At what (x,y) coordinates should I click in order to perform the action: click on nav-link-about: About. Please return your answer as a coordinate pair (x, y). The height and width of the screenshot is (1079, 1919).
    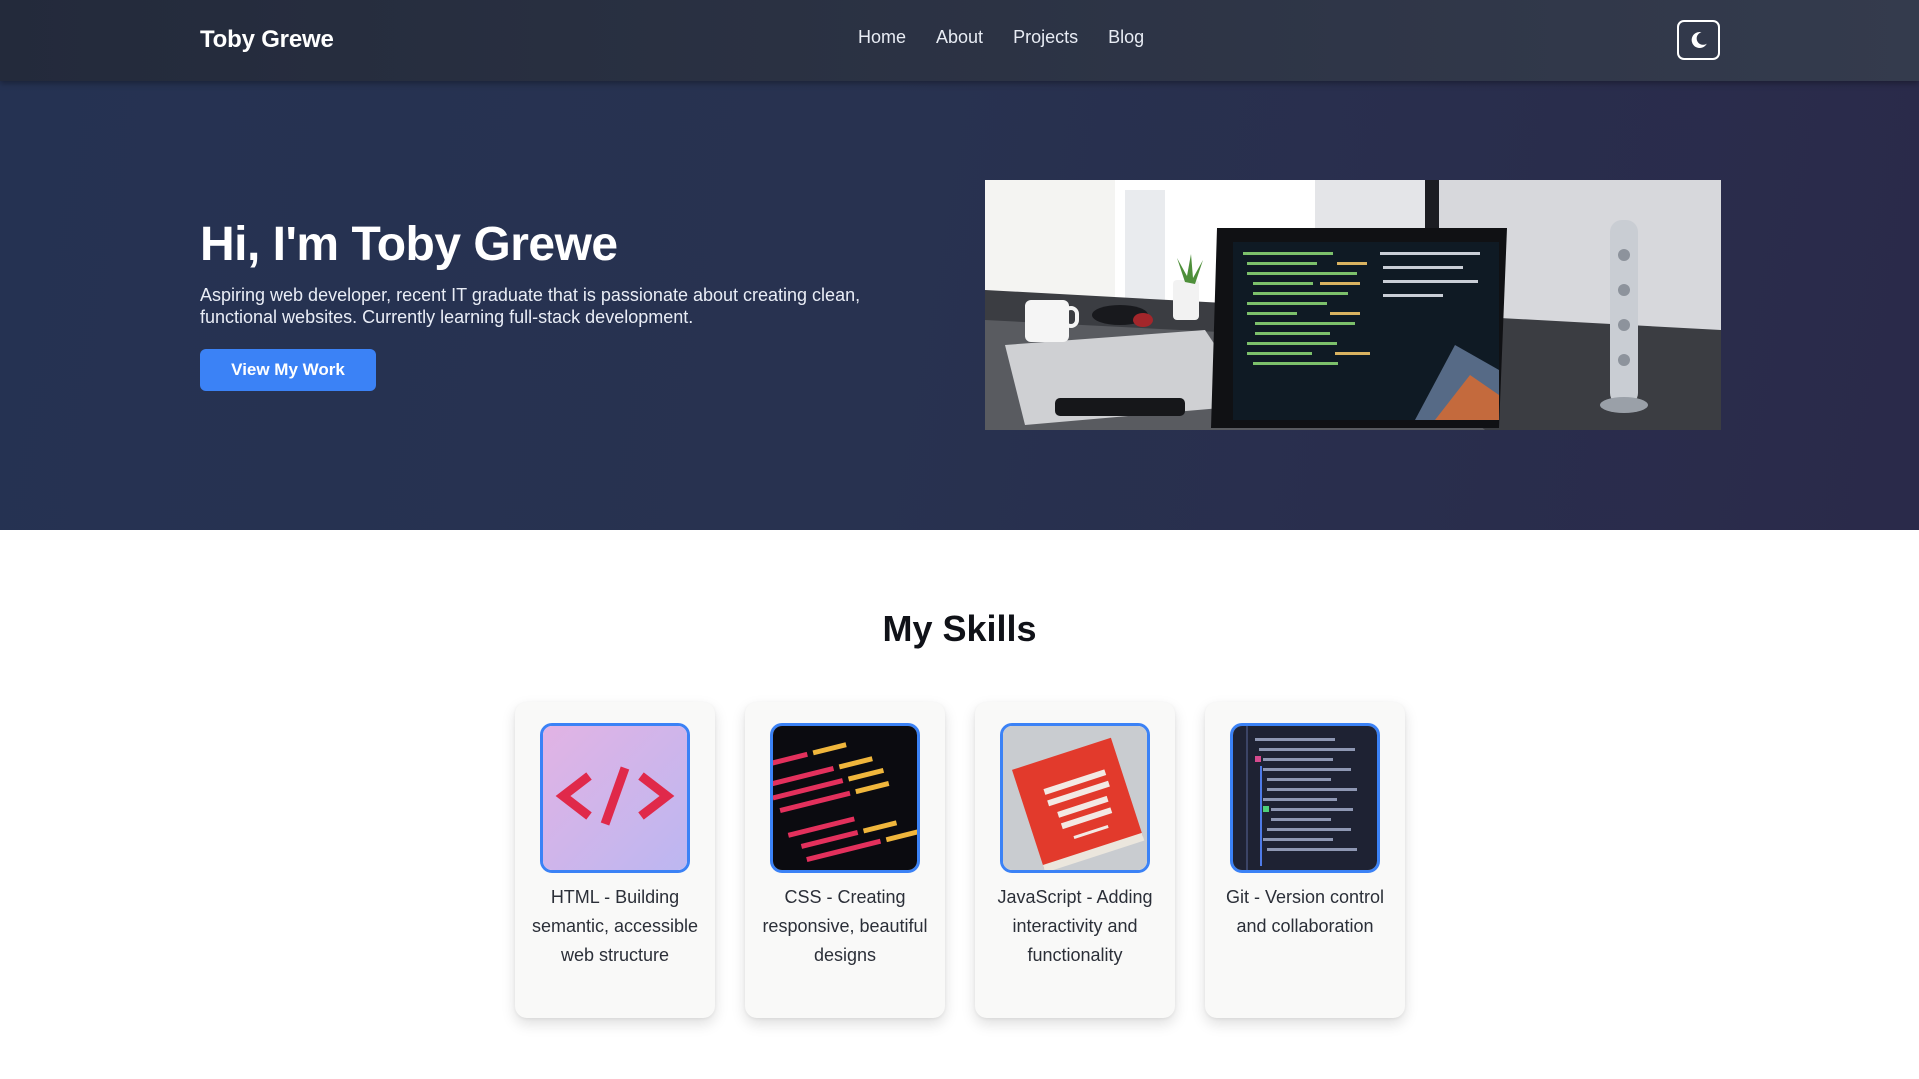
    Looking at the image, I should click on (959, 37).